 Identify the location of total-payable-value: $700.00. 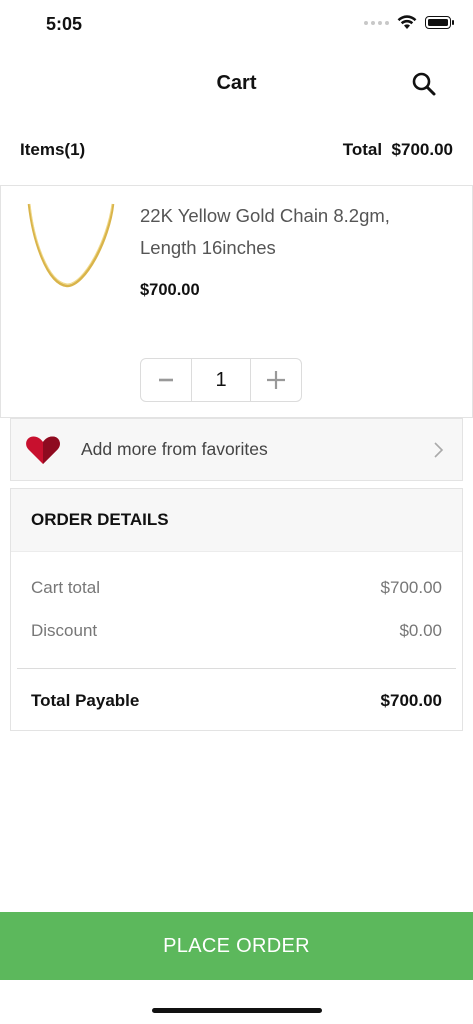
(411, 700).